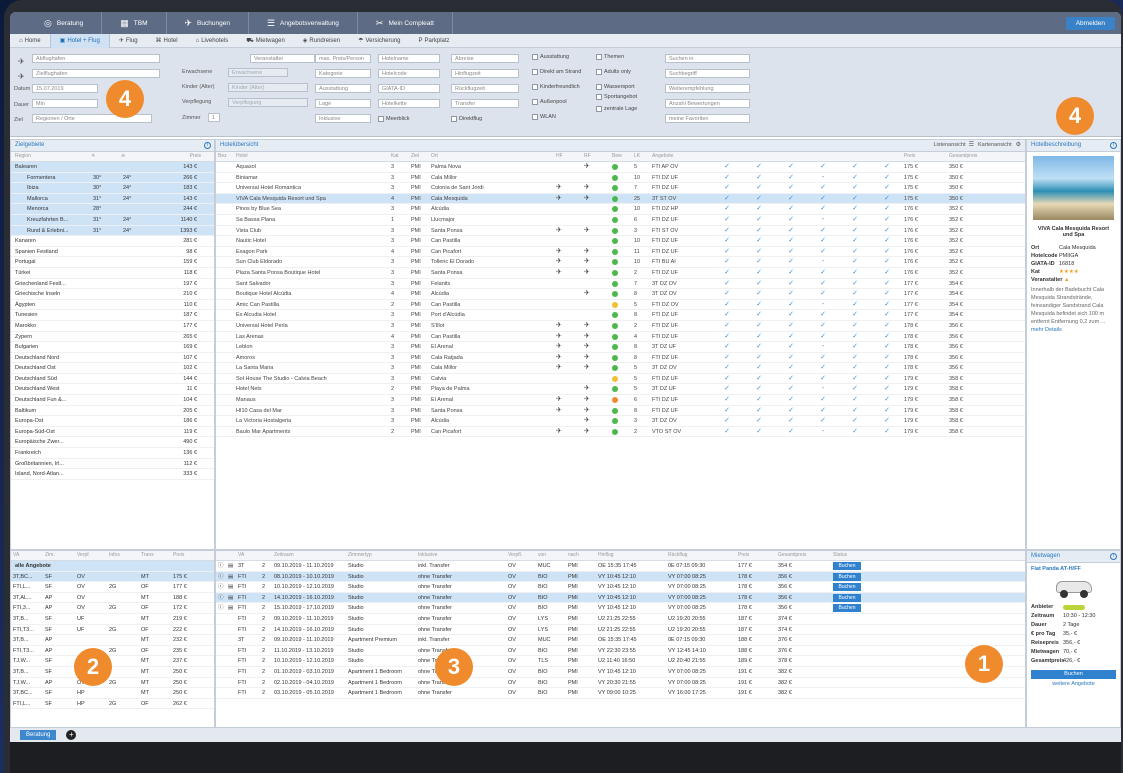 The image size is (1123, 773). What do you see at coordinates (225, 156) in the screenshot?
I see `hotel-col-0: Bez` at bounding box center [225, 156].